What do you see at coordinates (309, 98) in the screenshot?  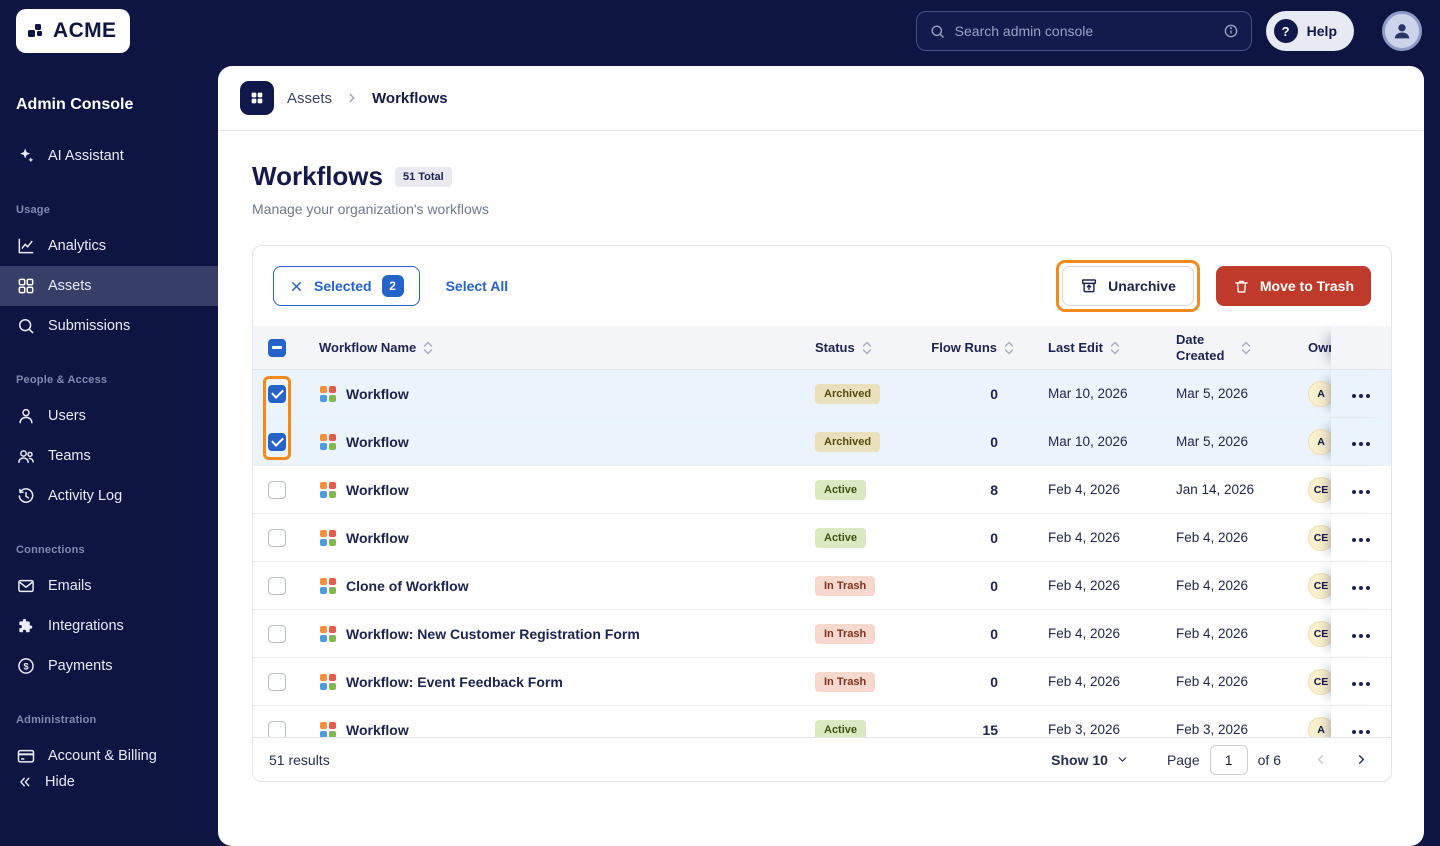 I see `breadcrumb-assets-link: Assets` at bounding box center [309, 98].